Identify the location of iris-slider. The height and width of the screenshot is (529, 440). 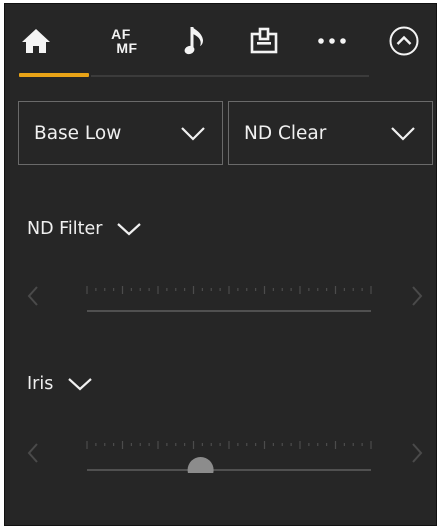
(229, 460).